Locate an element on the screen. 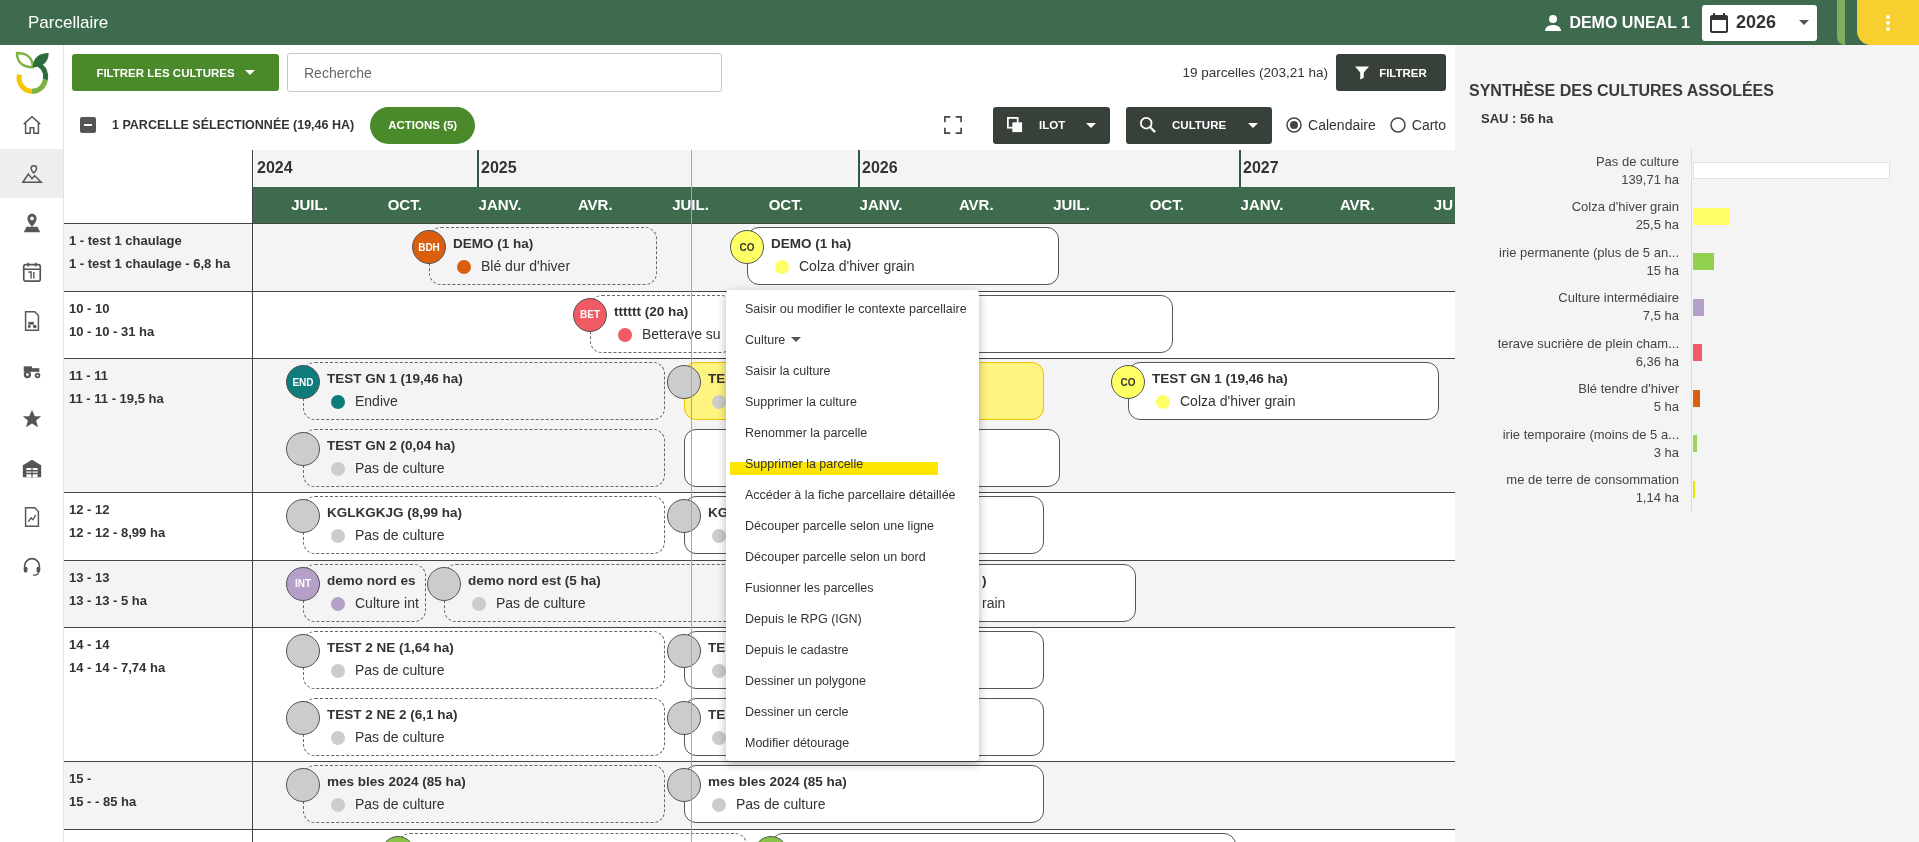 The width and height of the screenshot is (1919, 842). area-label: 6,36 ha is located at coordinates (1657, 361).